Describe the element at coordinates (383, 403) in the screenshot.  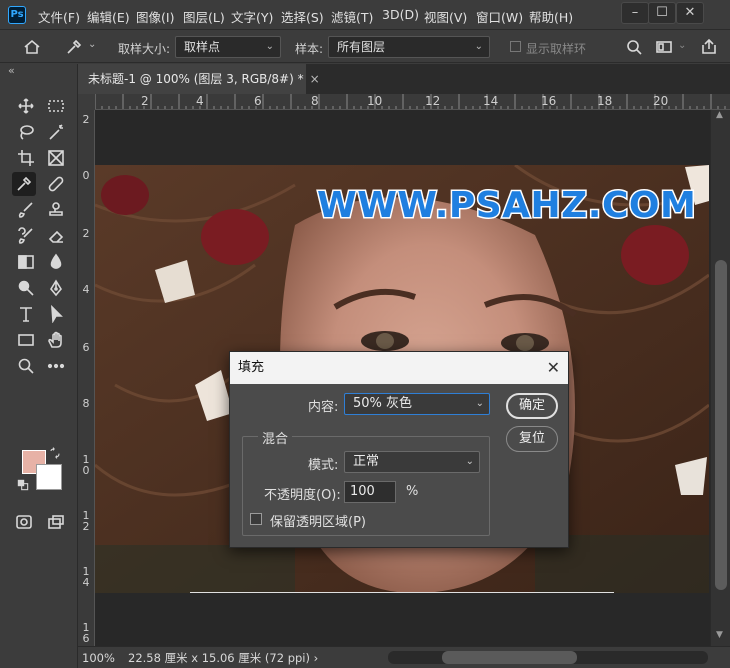
I see `content-value: 50% 灰色` at that location.